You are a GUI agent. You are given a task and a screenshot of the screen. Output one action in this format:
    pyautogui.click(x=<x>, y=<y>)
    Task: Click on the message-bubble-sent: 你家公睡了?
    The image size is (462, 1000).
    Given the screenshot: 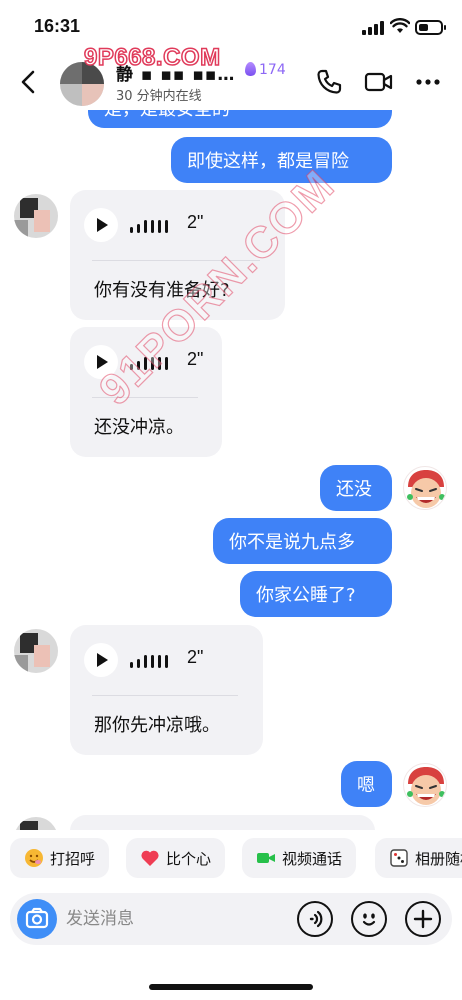 What is the action you would take?
    pyautogui.click(x=316, y=594)
    